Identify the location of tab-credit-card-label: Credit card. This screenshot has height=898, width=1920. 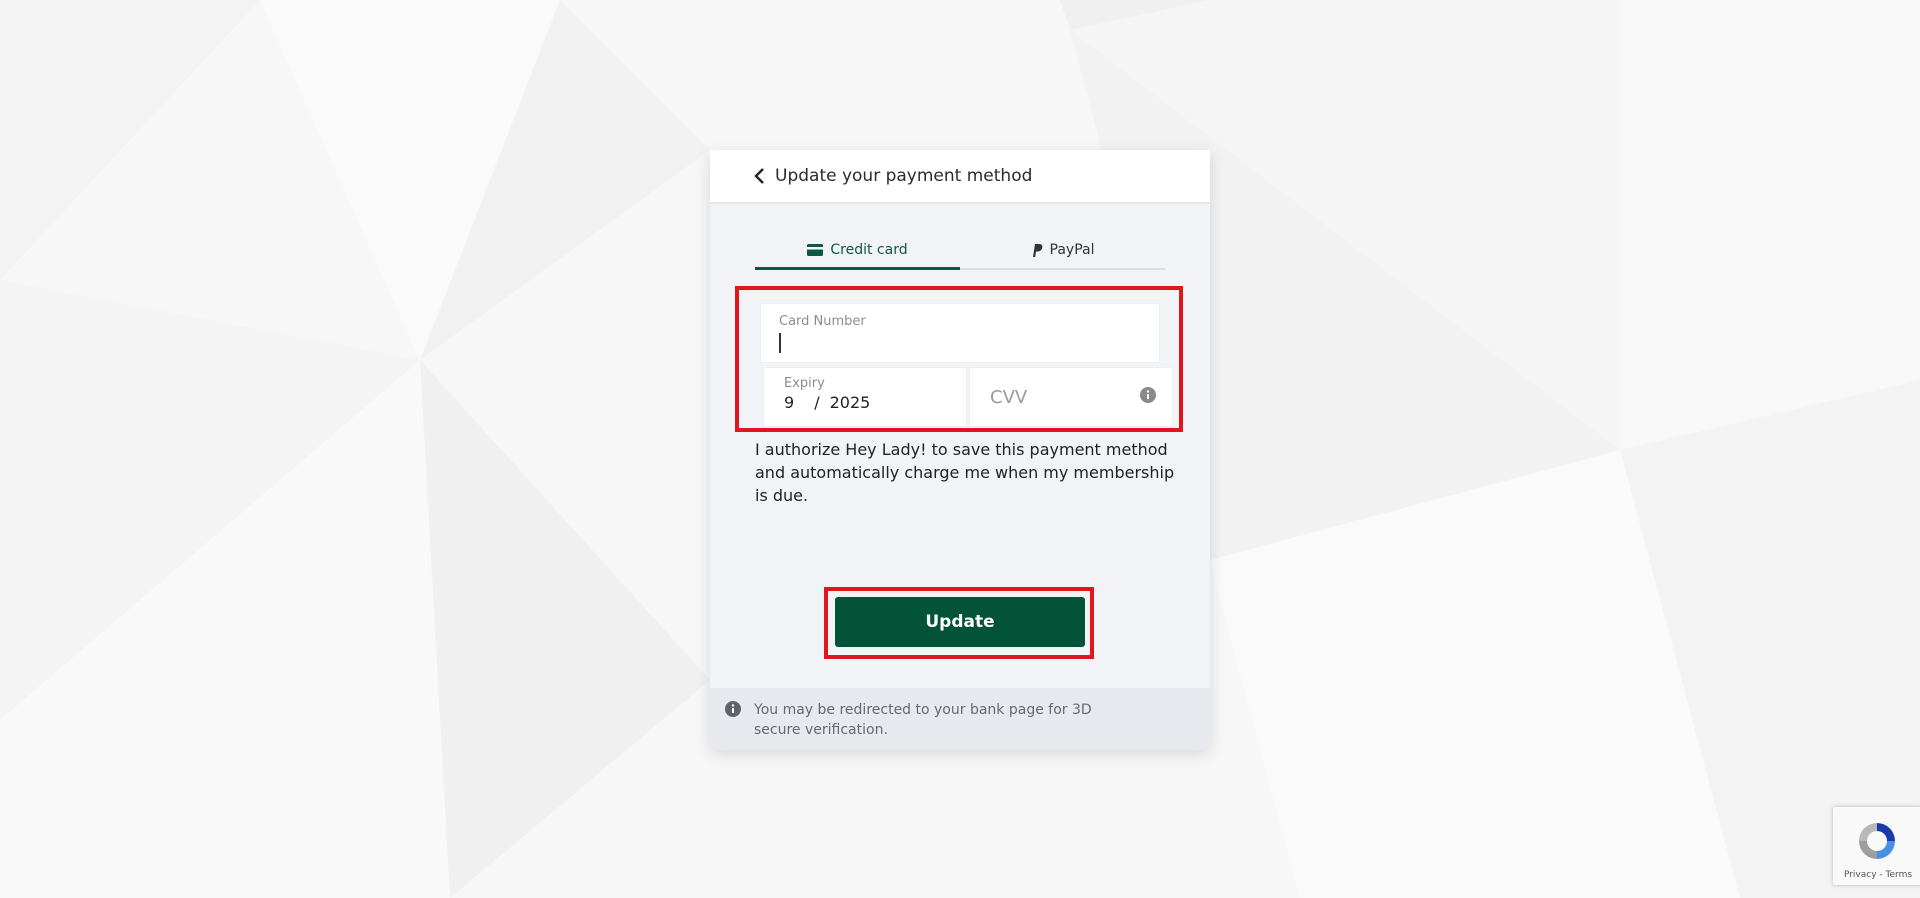
(869, 249).